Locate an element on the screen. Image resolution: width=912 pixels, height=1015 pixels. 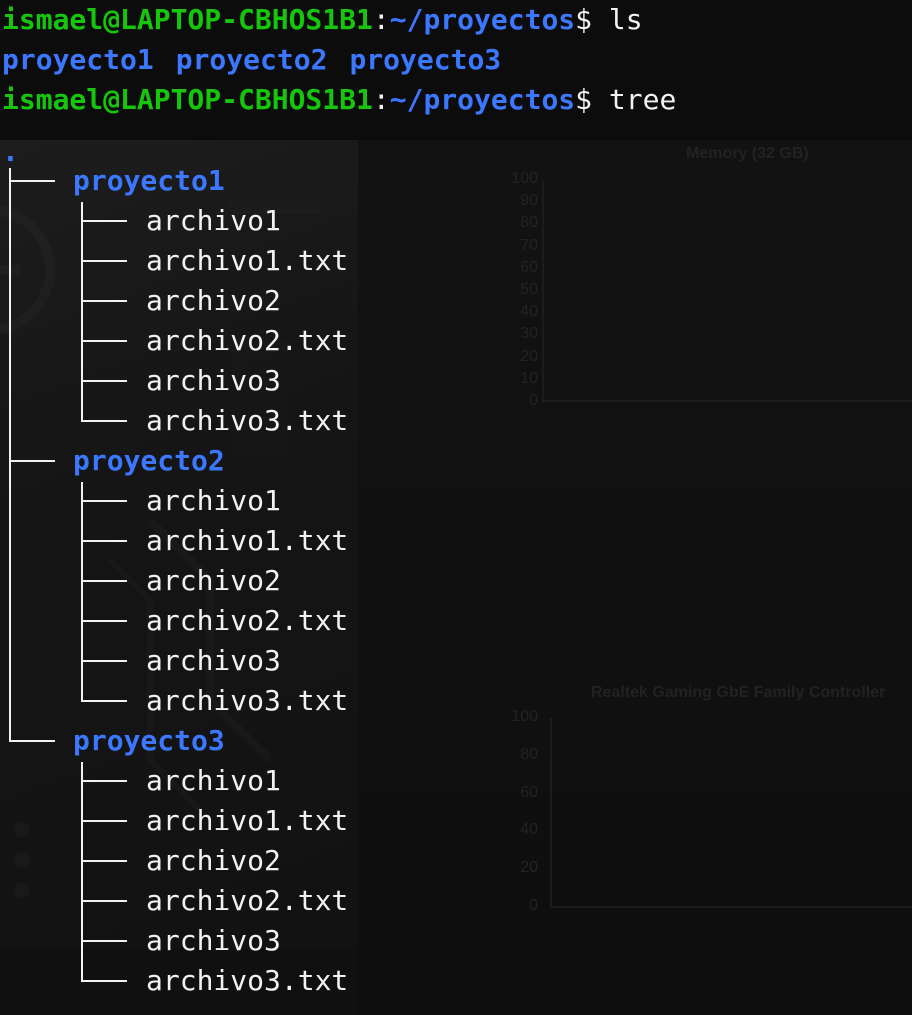
ls-output-line: proyecto1 proyecto2 proyecto3 is located at coordinates (339, 60).